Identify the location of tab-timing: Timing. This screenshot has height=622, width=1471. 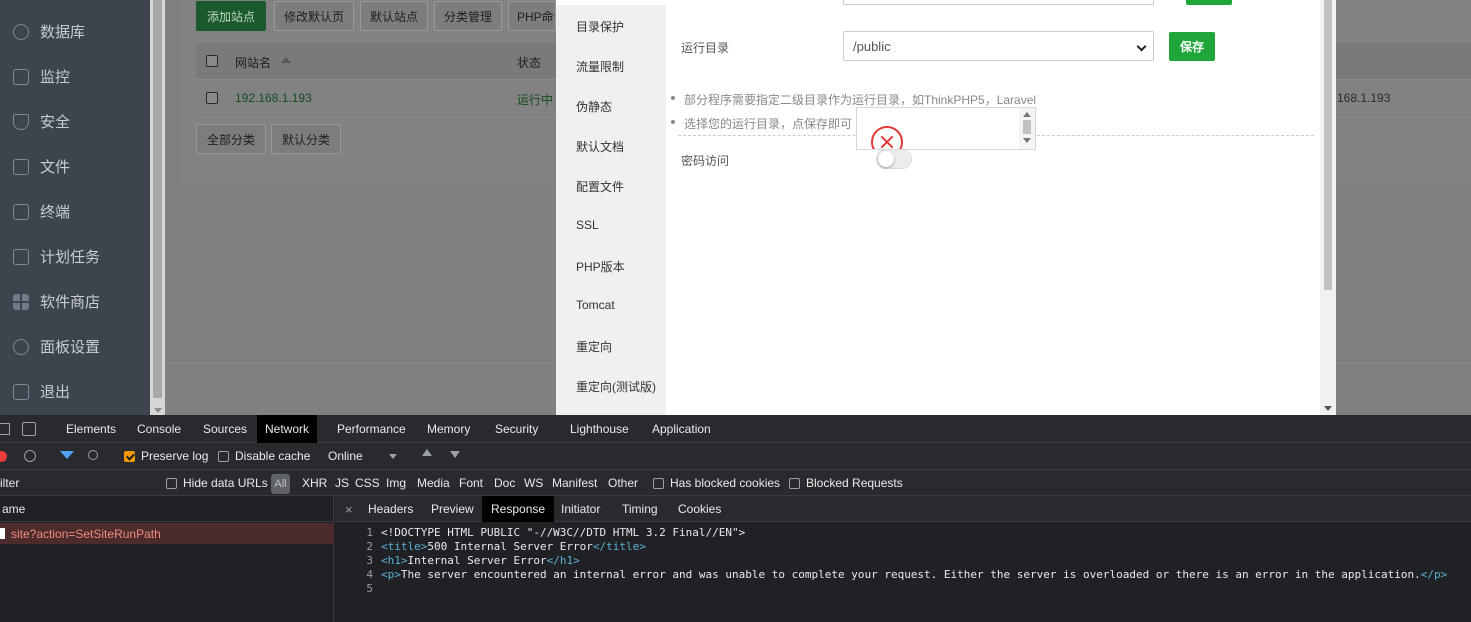
(640, 509).